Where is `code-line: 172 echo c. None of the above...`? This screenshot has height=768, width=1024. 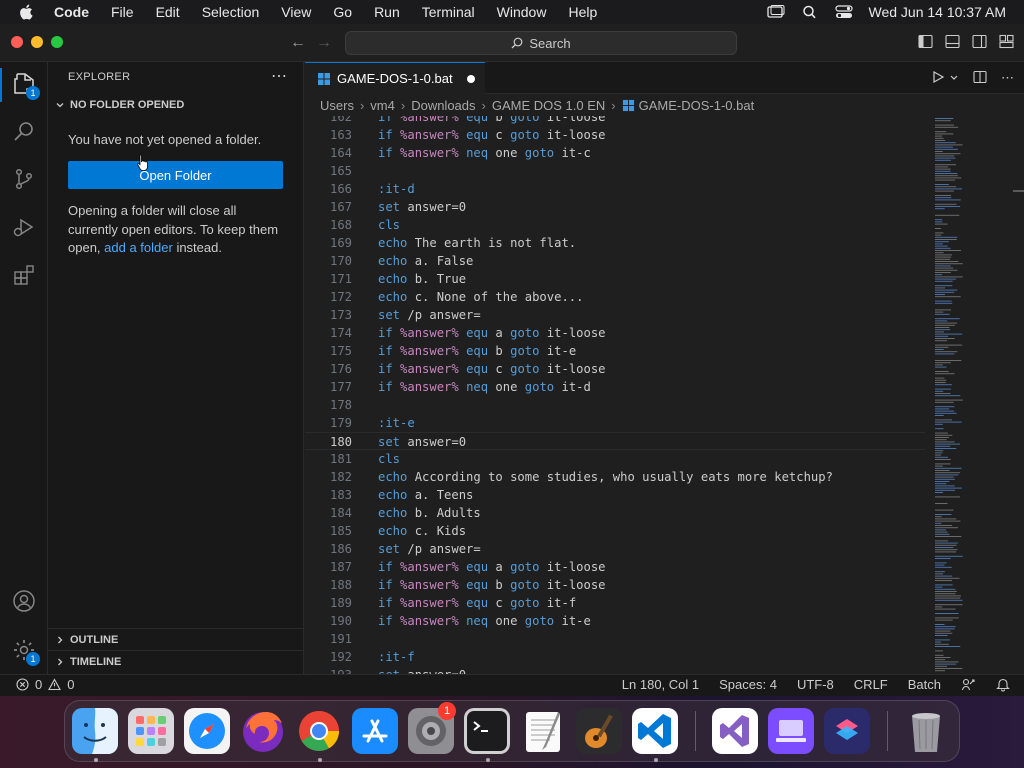 code-line: 172 echo c. None of the above... is located at coordinates (615, 297).